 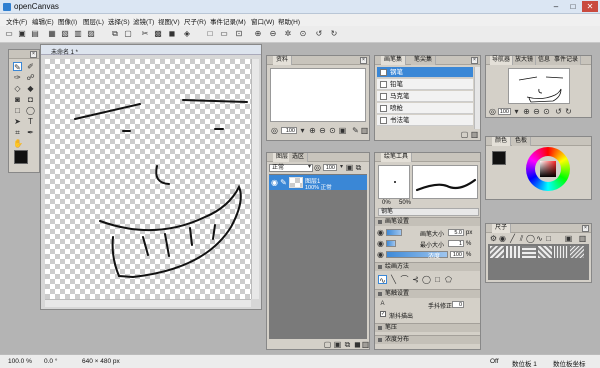 What do you see at coordinates (289, 130) in the screenshot?
I see `materials-zoom-field: 100` at bounding box center [289, 130].